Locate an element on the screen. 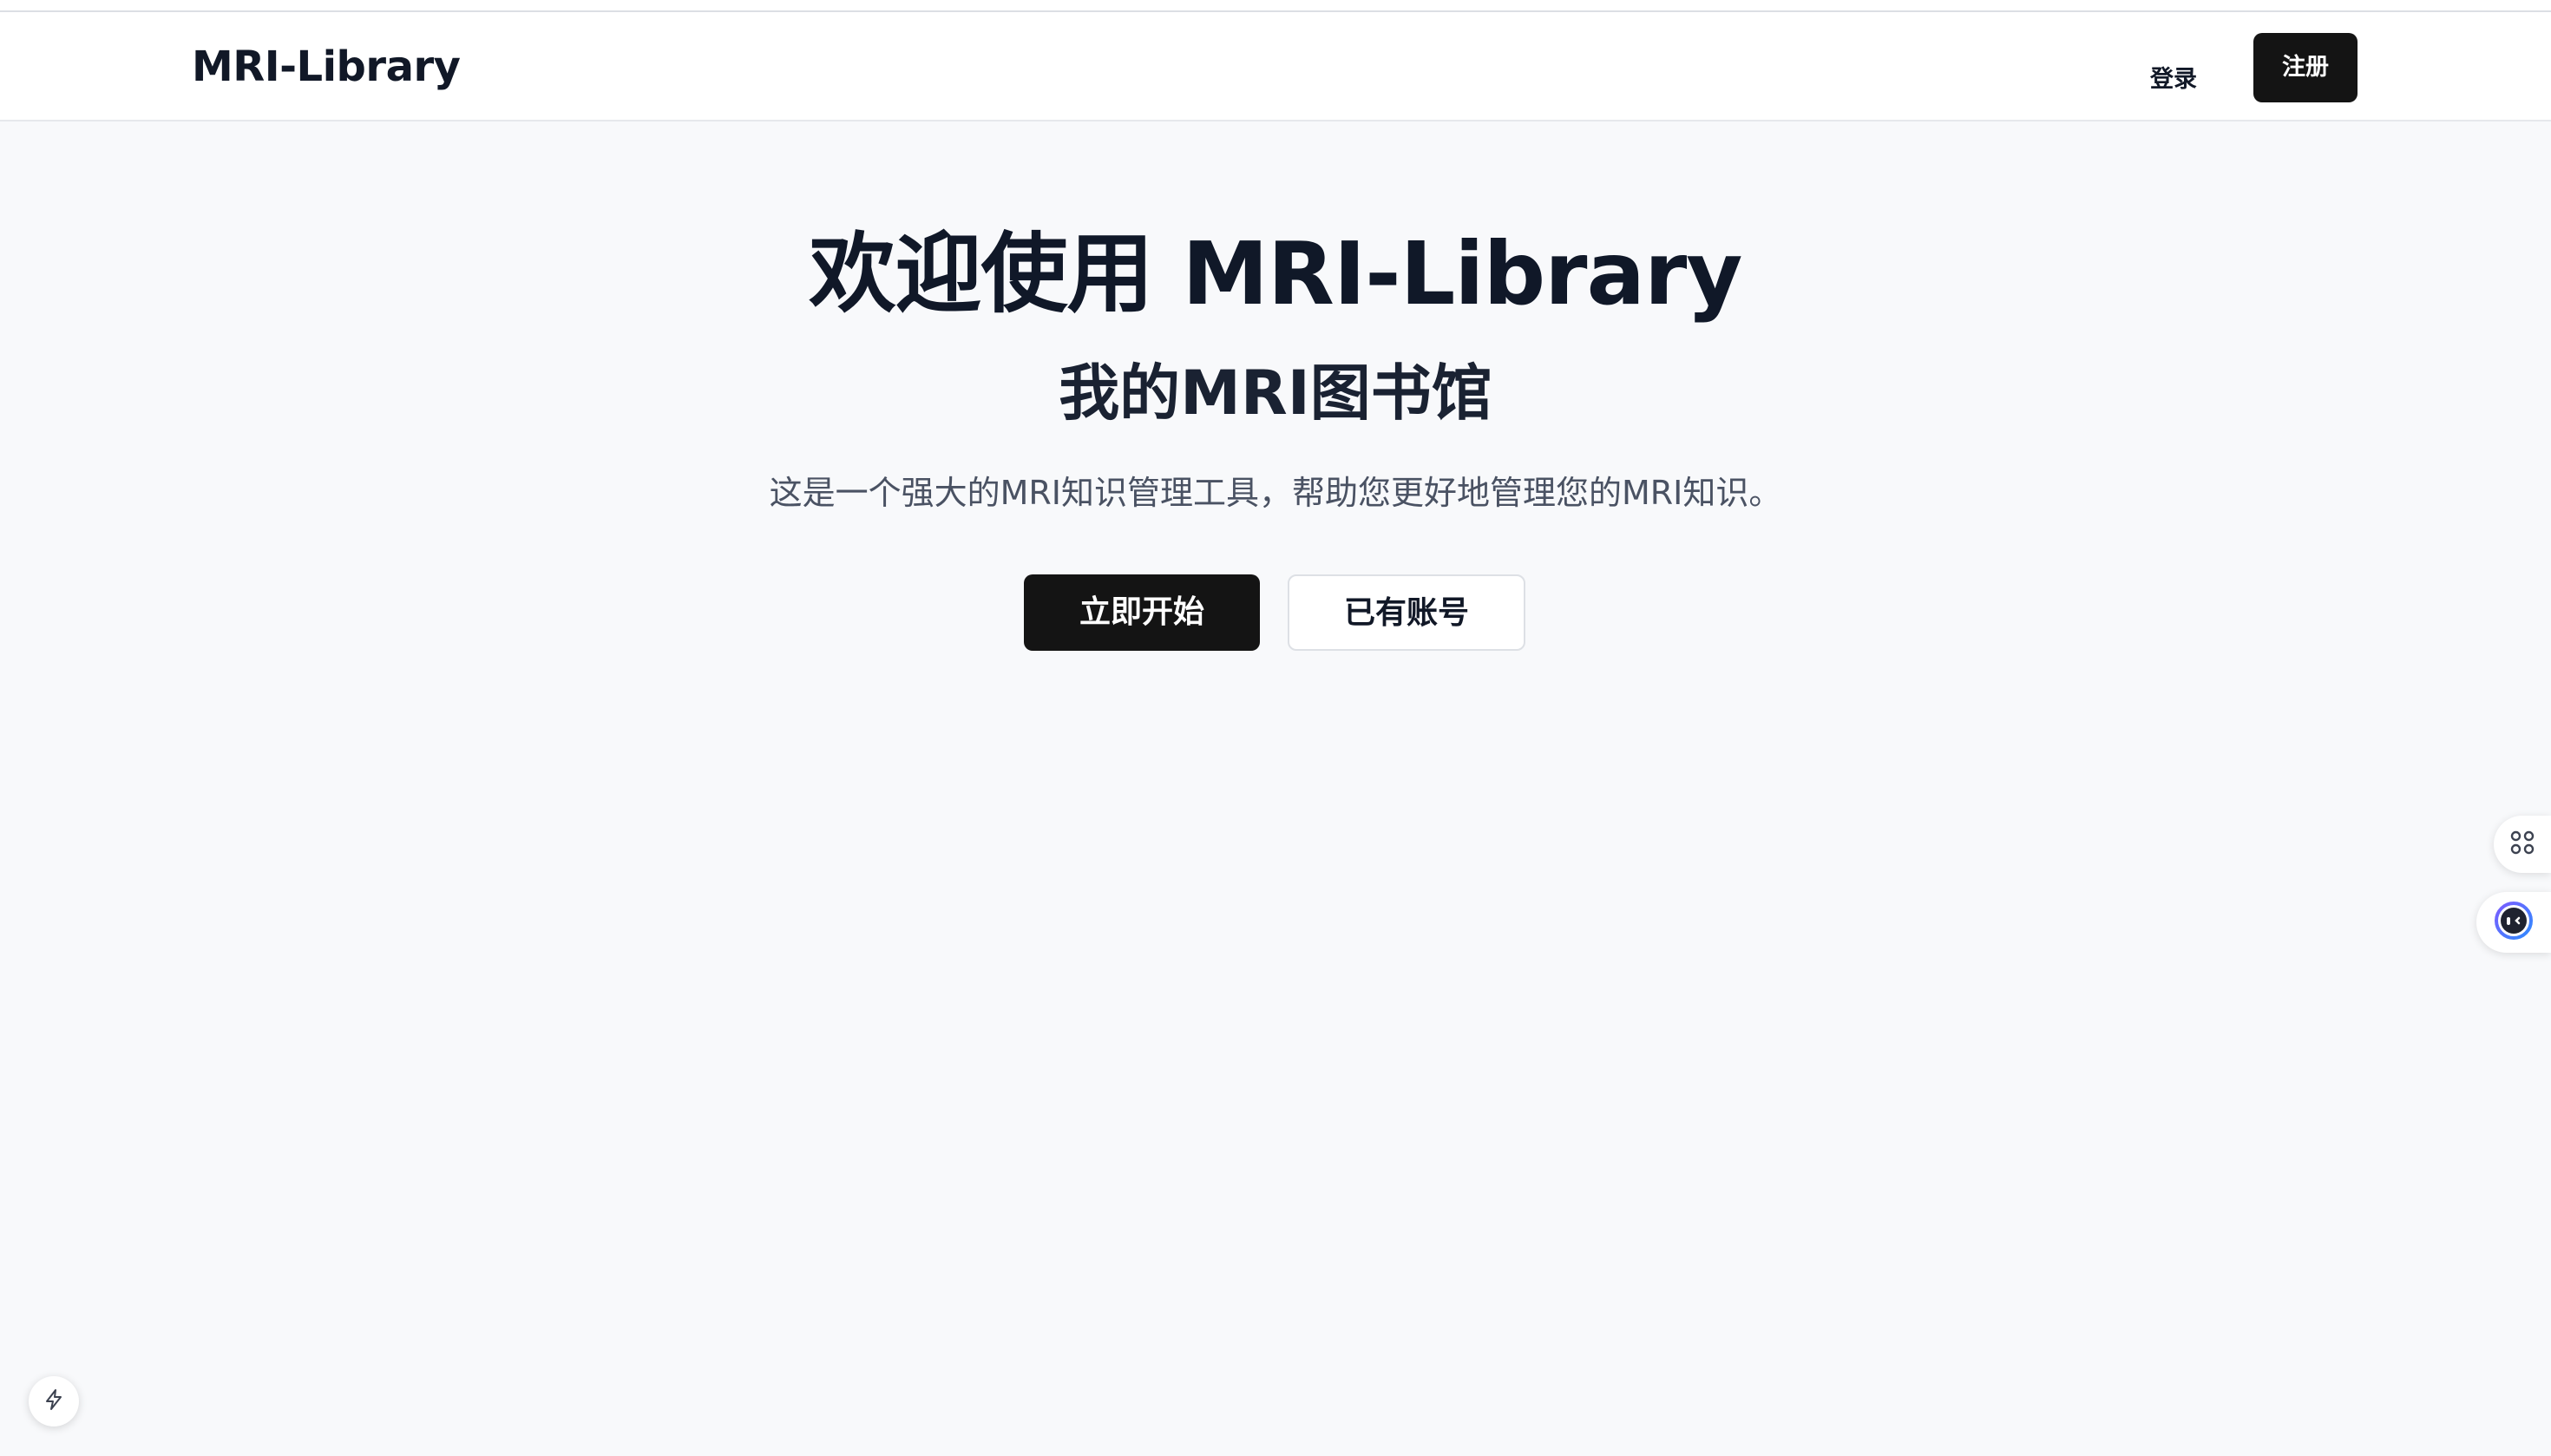 The width and height of the screenshot is (2551, 1456). get-started-button: 立即开始 is located at coordinates (1142, 612).